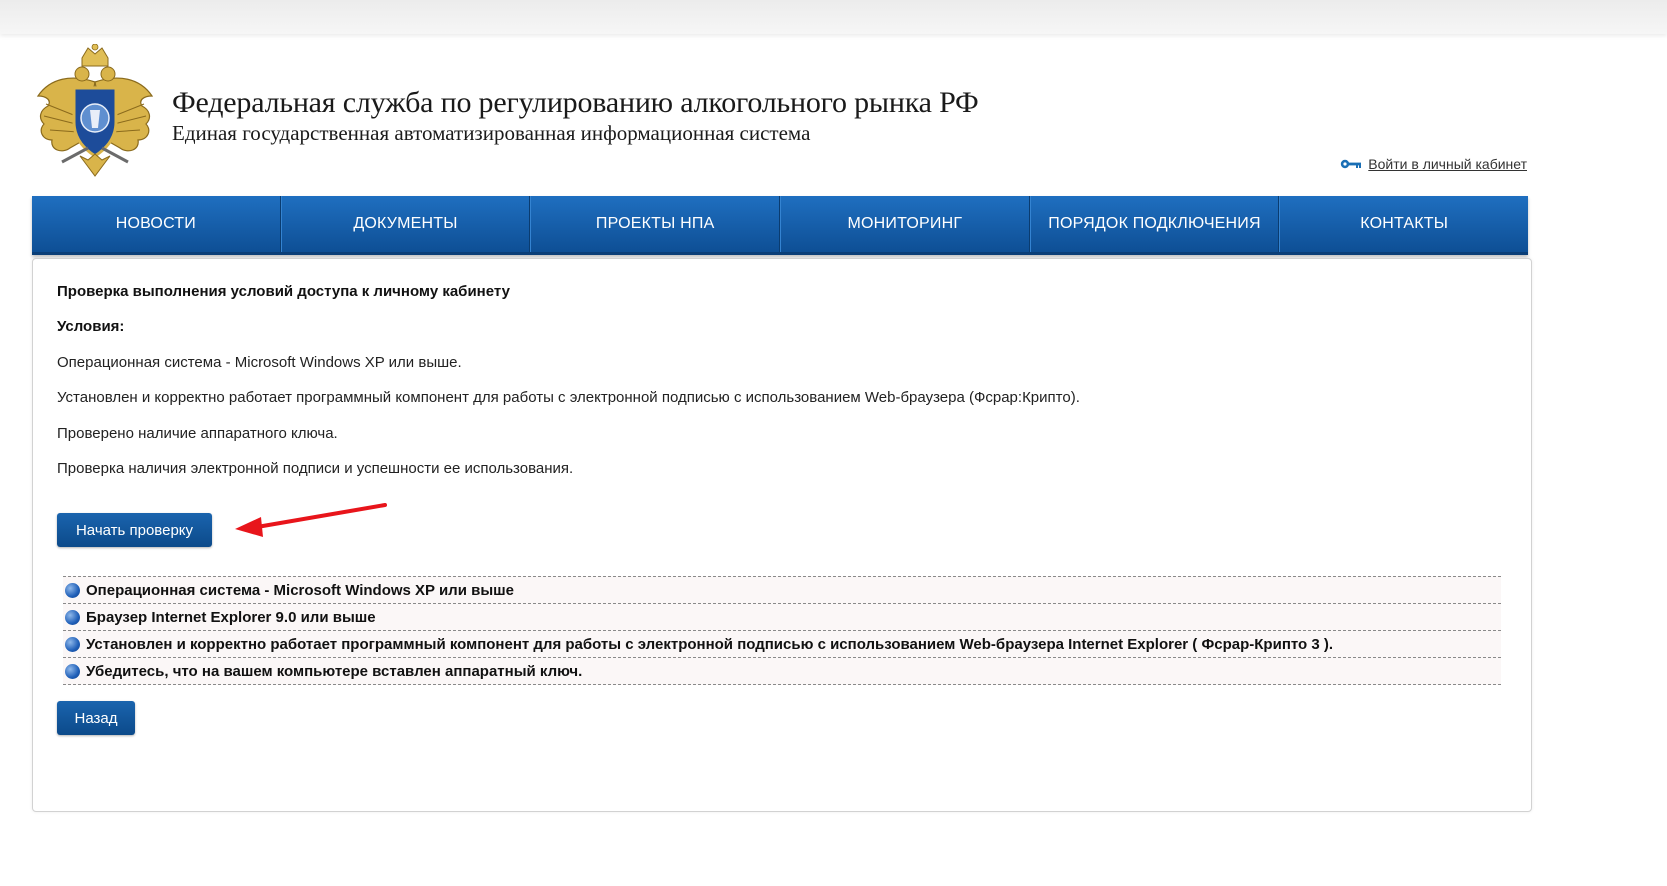 The width and height of the screenshot is (1667, 886). What do you see at coordinates (134, 530) in the screenshot?
I see `start-check-button: Начать проверку` at bounding box center [134, 530].